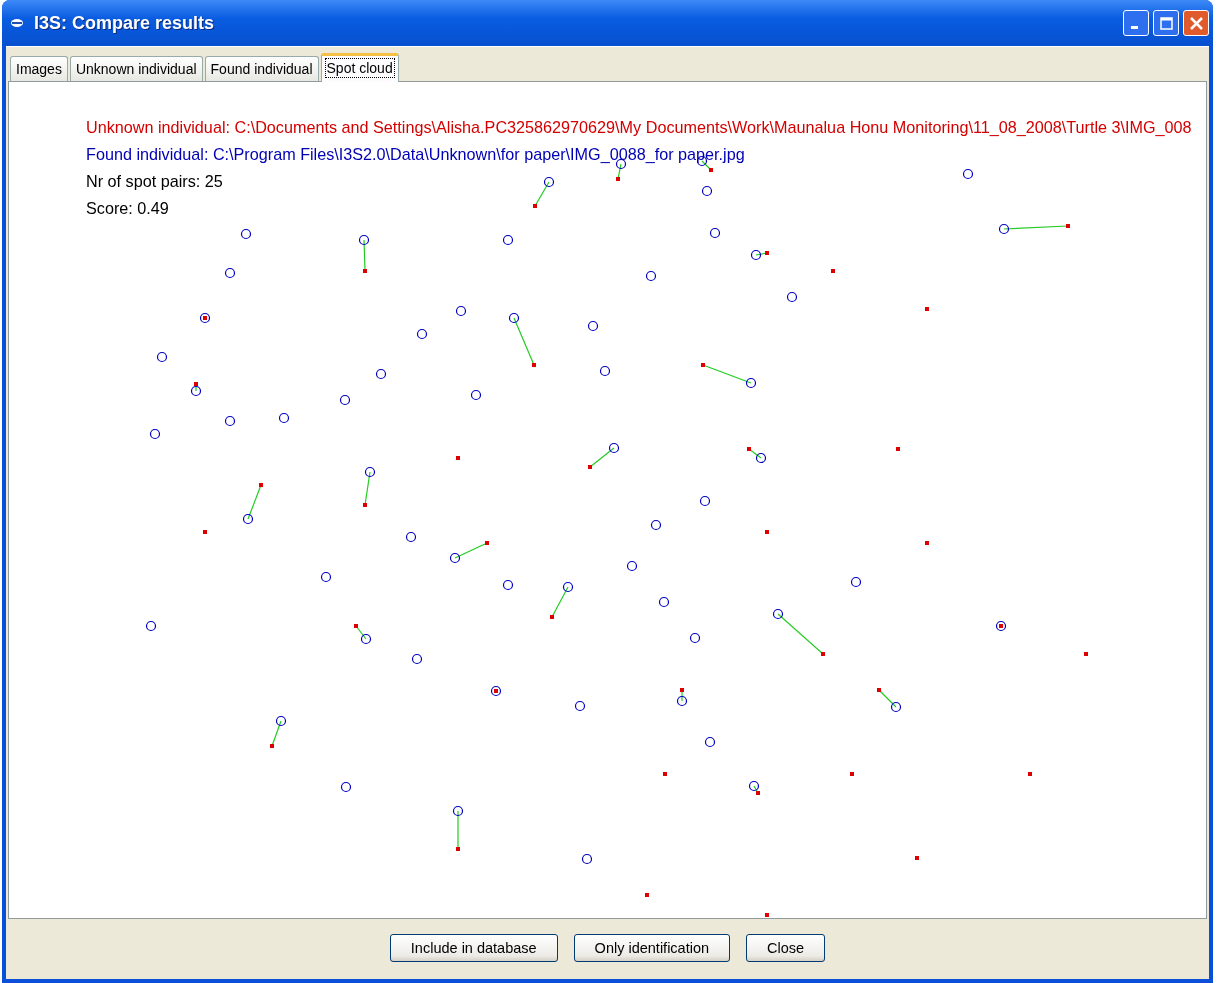 The image size is (1217, 983). Describe the element at coordinates (359, 67) in the screenshot. I see `tab: Spot cloud` at that location.